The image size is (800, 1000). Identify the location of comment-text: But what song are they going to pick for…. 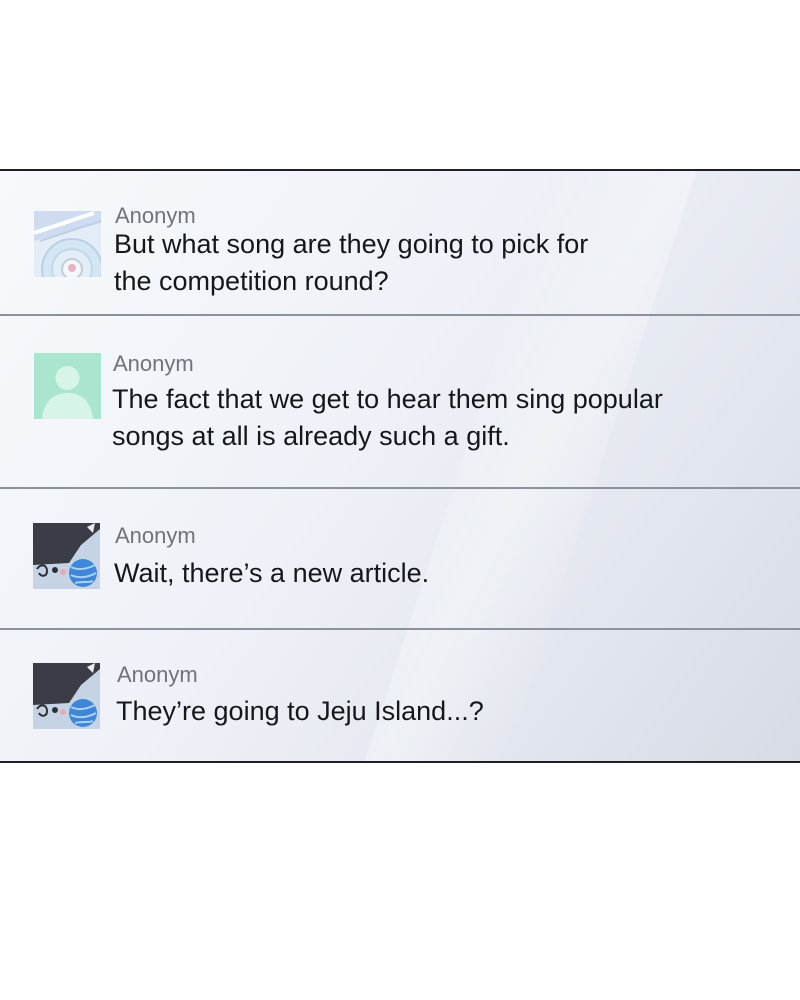
(351, 262).